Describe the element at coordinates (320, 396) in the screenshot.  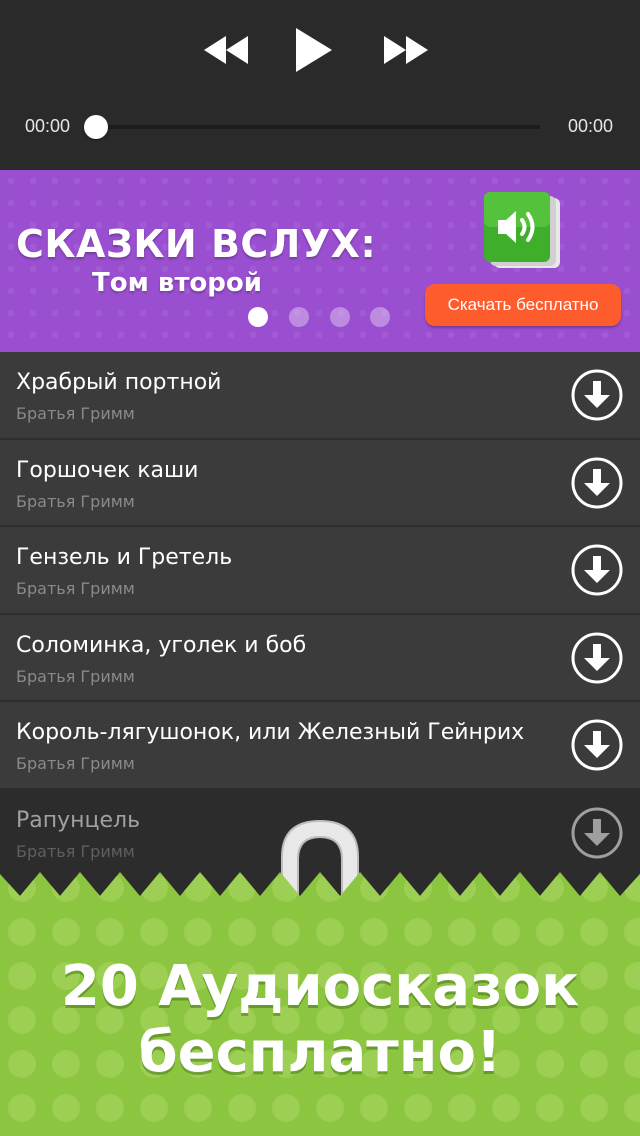
I see `list-item: Храбрый портной Братья Гримм` at that location.